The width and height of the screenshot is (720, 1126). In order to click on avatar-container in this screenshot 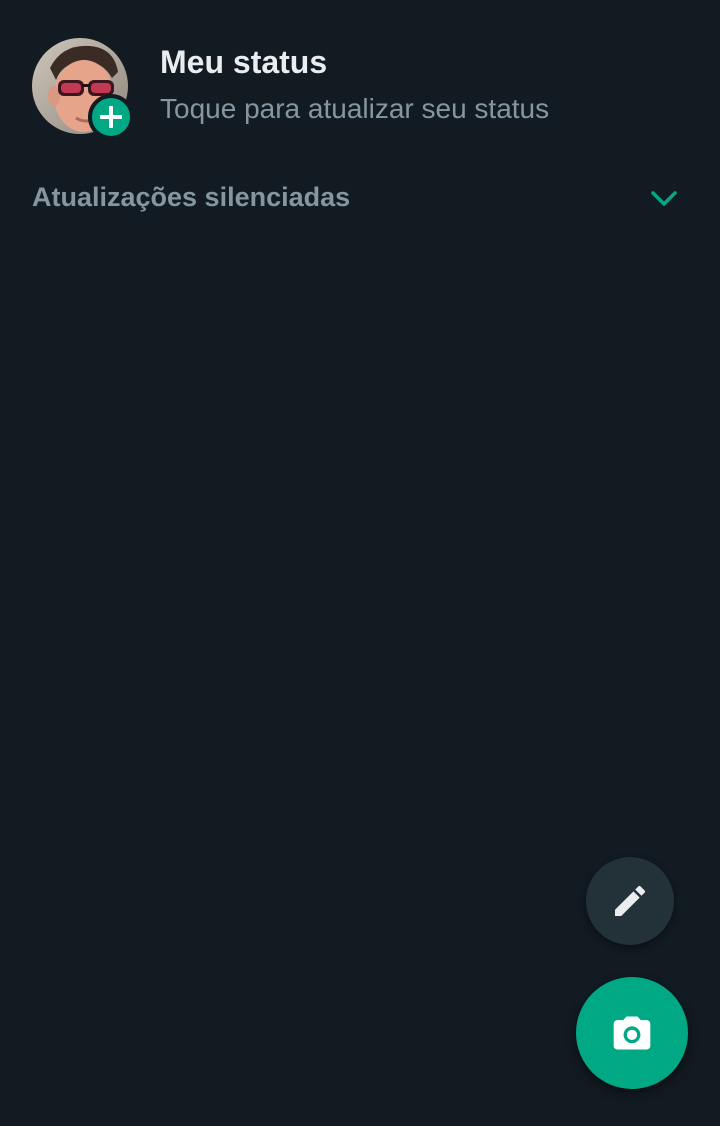, I will do `click(83, 89)`.